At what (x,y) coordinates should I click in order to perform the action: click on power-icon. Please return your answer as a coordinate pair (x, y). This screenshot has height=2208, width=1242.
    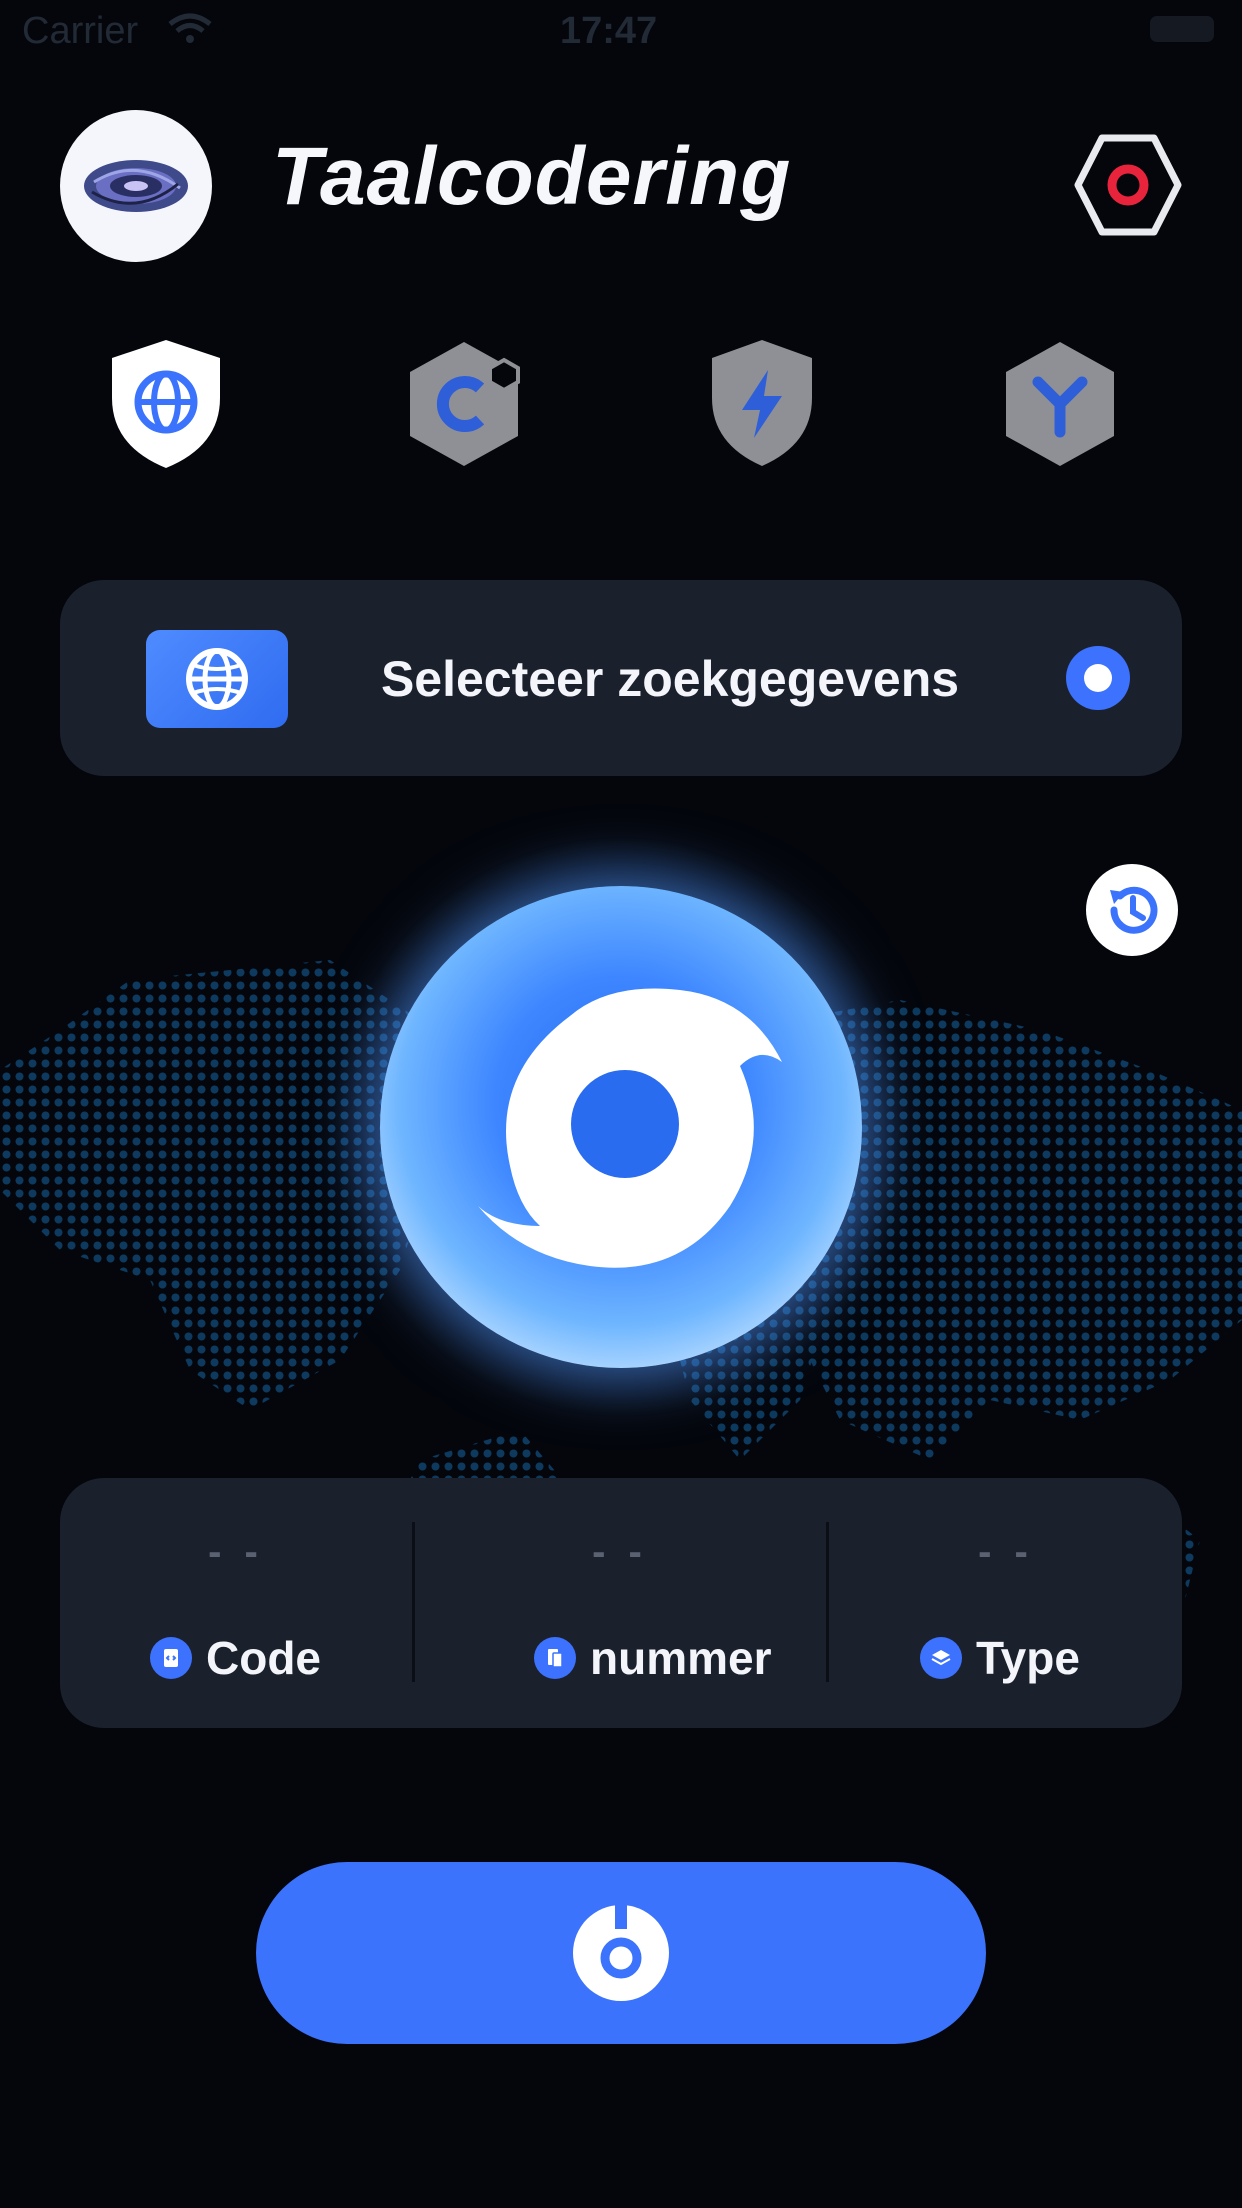
    Looking at the image, I should click on (621, 1952).